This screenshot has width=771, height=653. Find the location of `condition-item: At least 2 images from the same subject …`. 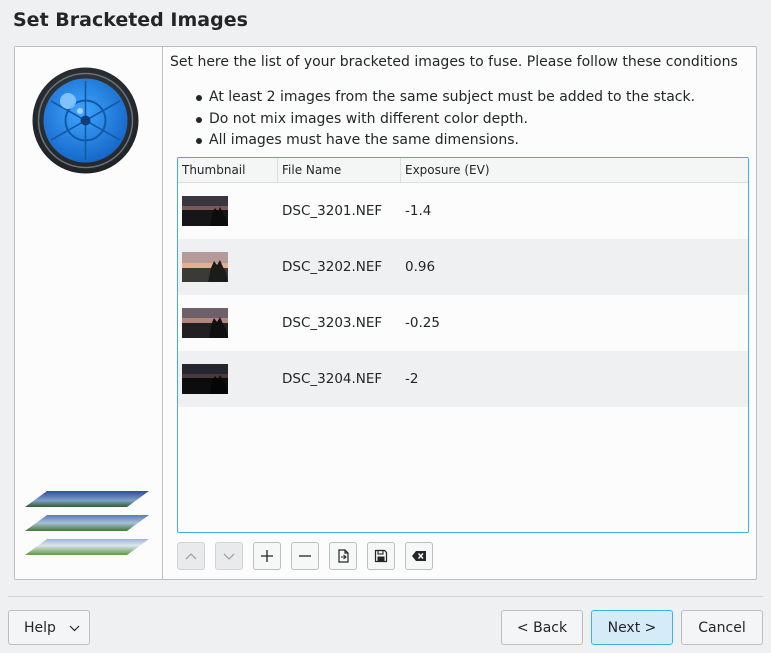

condition-item: At least 2 images from the same subject … is located at coordinates (444, 98).